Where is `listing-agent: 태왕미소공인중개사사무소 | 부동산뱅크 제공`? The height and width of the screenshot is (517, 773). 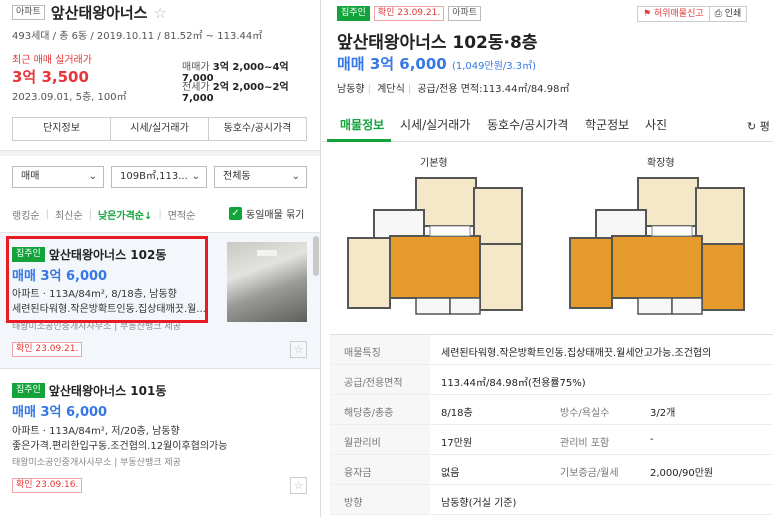
listing-agent: 태왕미소공인중개사사무소 | 부동산뱅크 제공 is located at coordinates (96, 463).